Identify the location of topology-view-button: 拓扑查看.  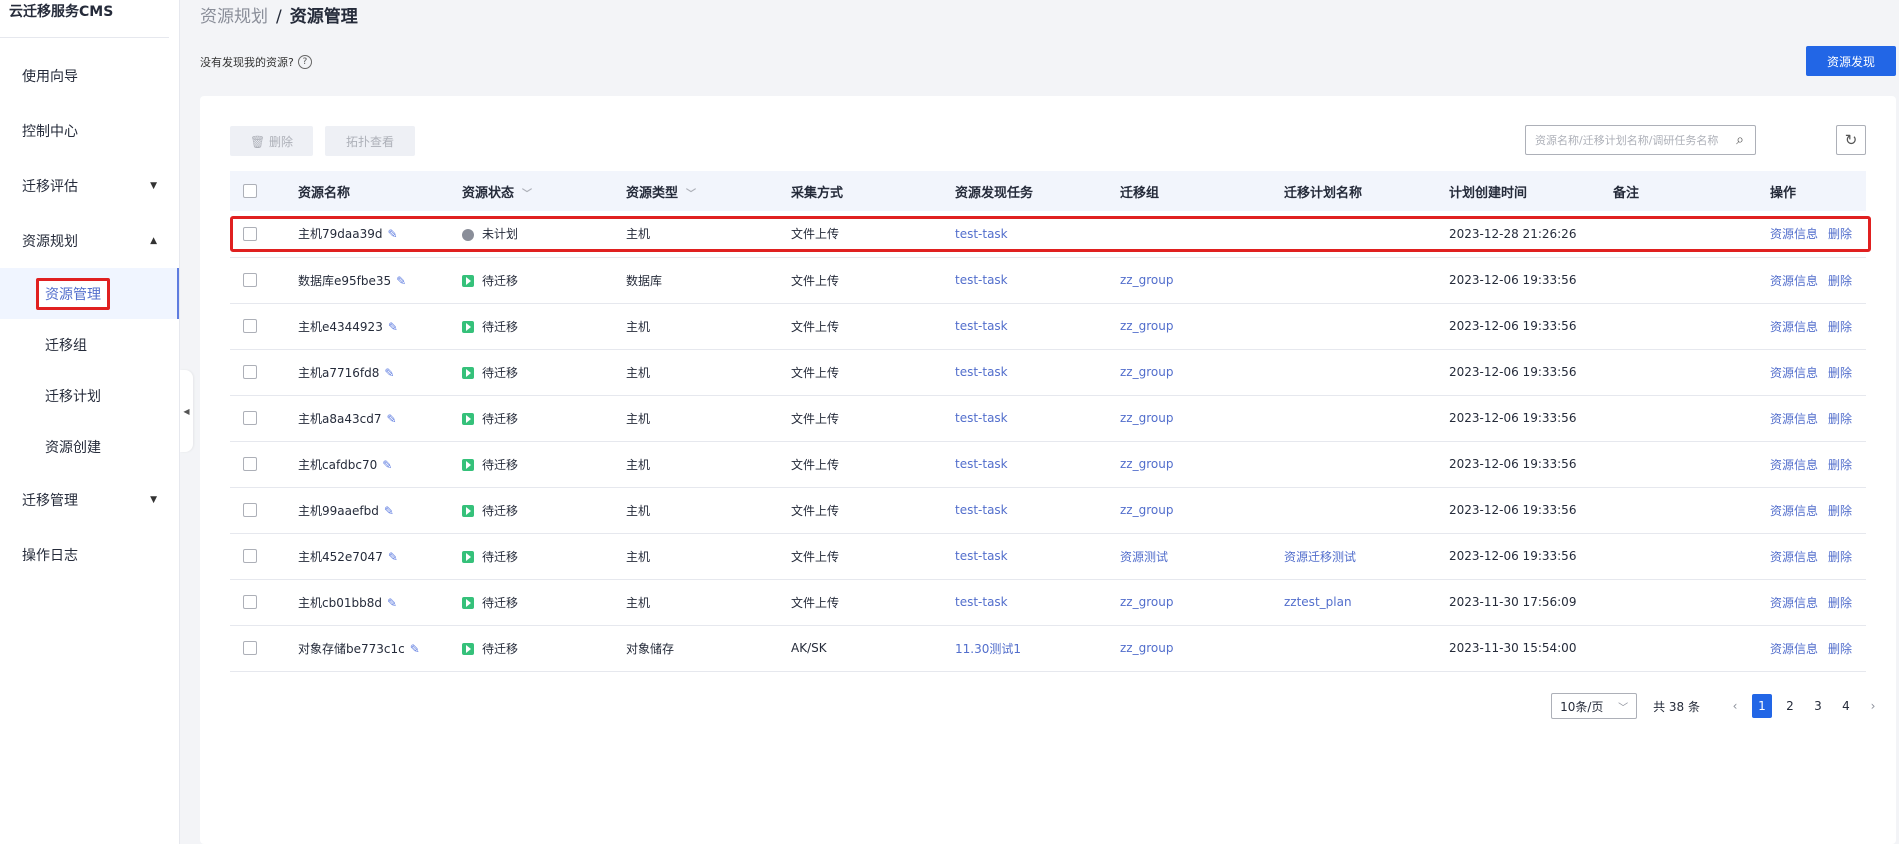
(370, 141).